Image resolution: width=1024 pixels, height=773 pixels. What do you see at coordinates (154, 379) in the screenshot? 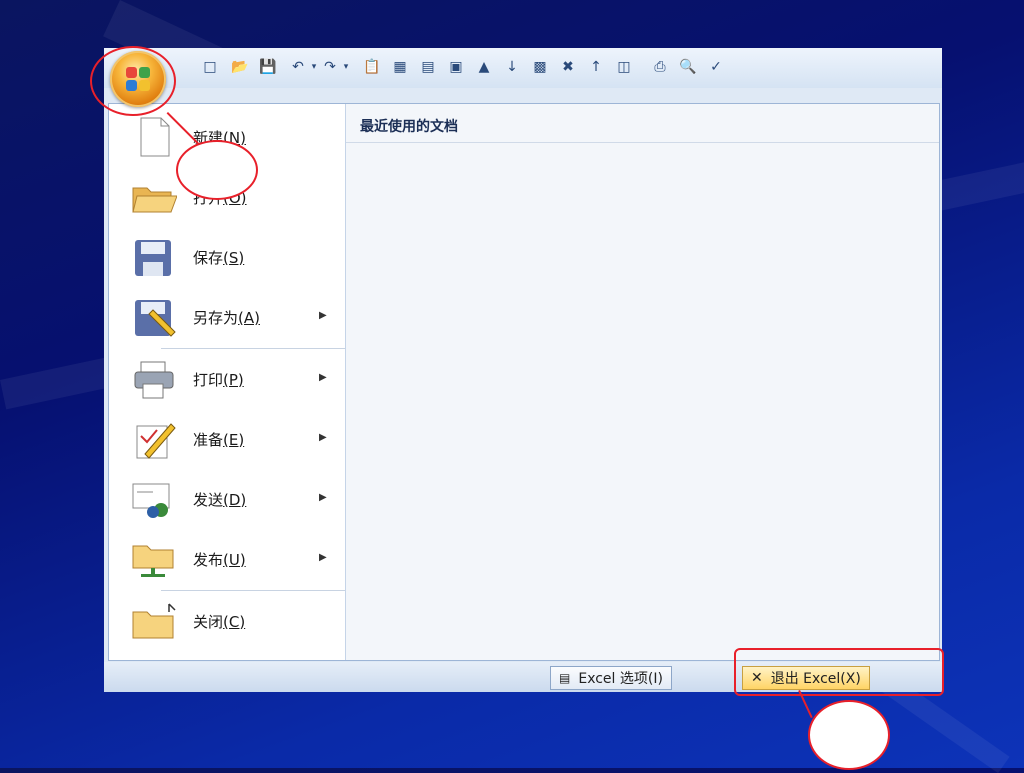
I see `printer-icon` at bounding box center [154, 379].